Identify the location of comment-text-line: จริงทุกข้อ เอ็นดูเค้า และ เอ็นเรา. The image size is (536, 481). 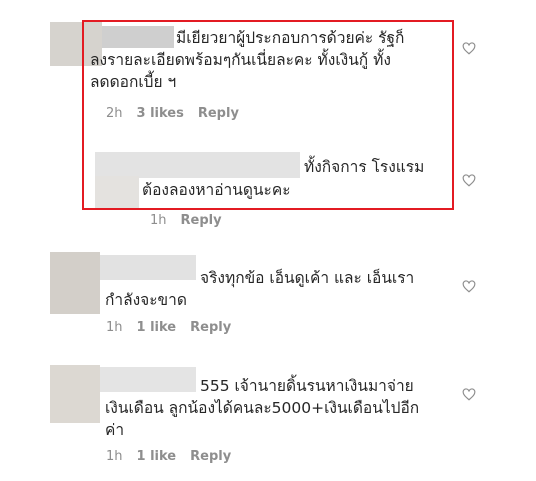
(307, 278).